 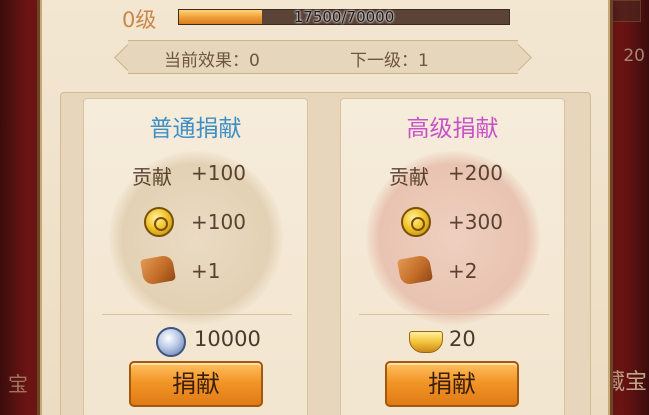 What do you see at coordinates (212, 61) in the screenshot?
I see `current-effect: 当前效果：0` at bounding box center [212, 61].